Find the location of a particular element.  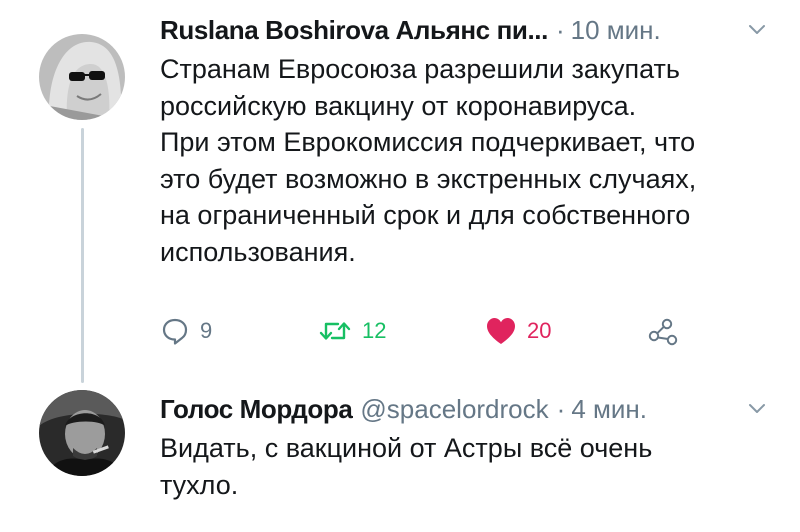

heart-icon is located at coordinates (501, 331).